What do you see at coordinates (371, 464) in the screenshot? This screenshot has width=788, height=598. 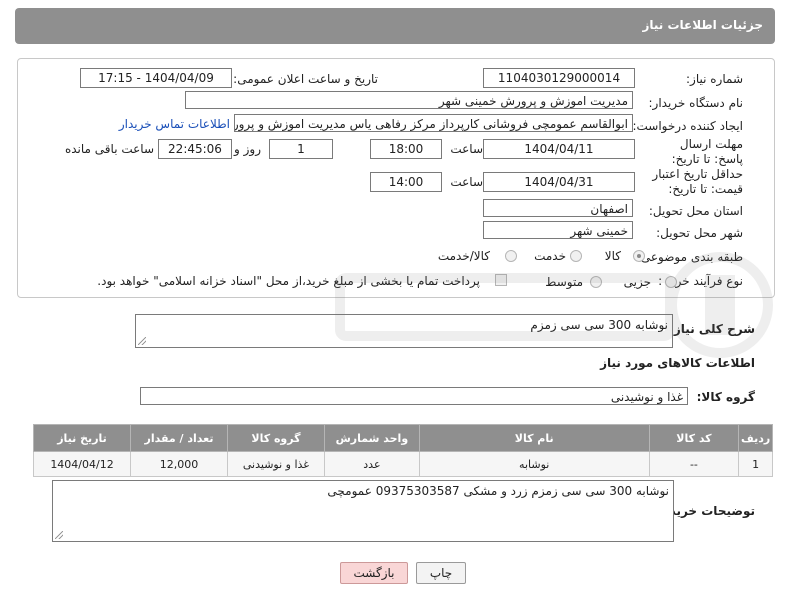 I see `cell-unit: عدد` at bounding box center [371, 464].